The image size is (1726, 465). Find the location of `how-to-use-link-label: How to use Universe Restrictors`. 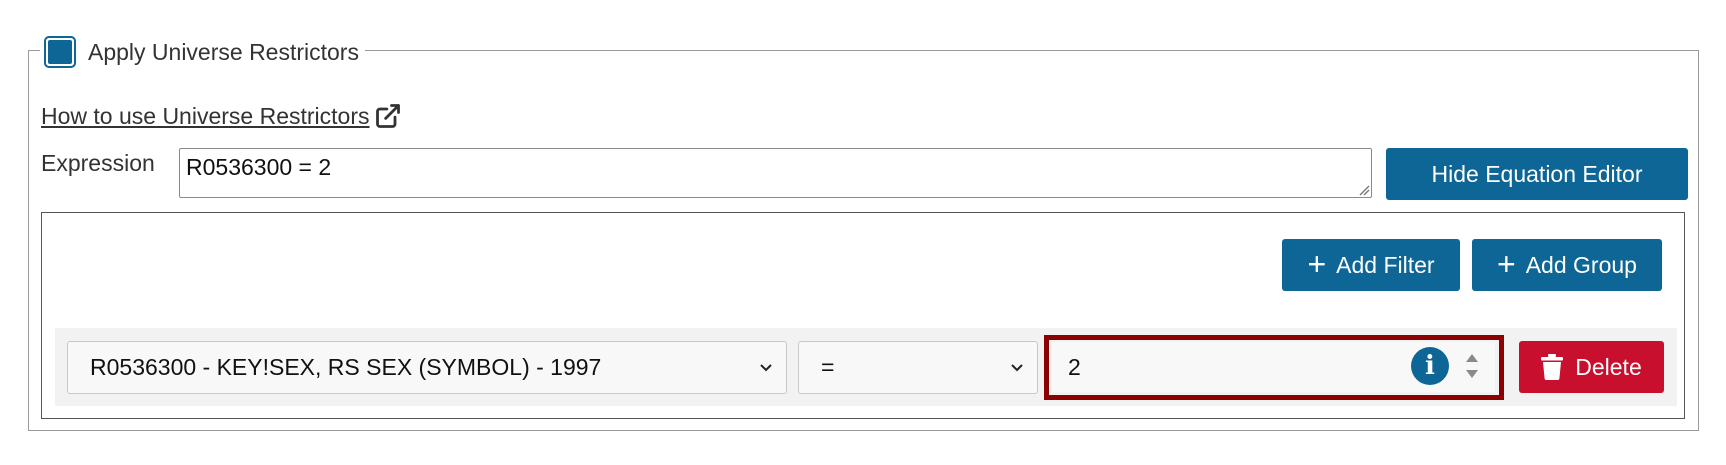

how-to-use-link-label: How to use Universe Restrictors is located at coordinates (205, 115).